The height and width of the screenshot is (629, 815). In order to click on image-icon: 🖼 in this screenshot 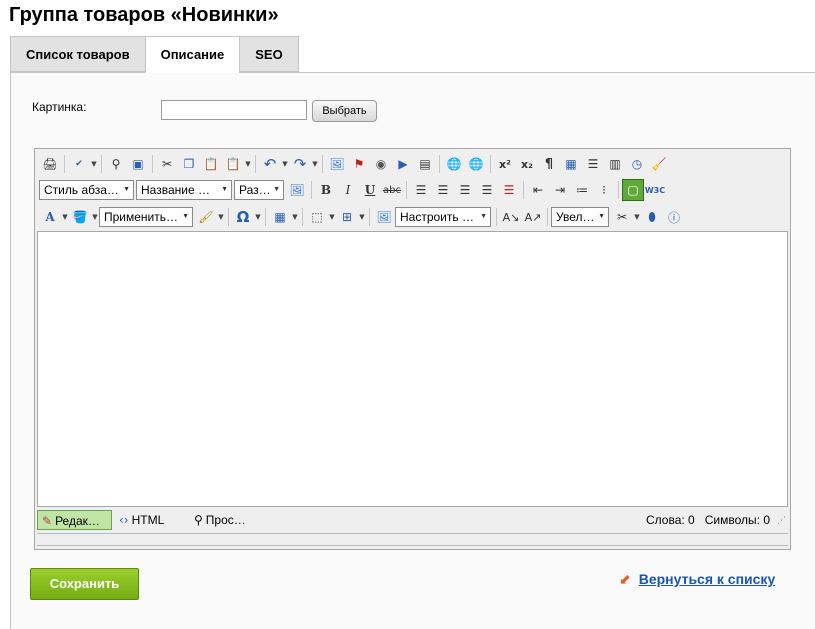, I will do `click(337, 164)`.